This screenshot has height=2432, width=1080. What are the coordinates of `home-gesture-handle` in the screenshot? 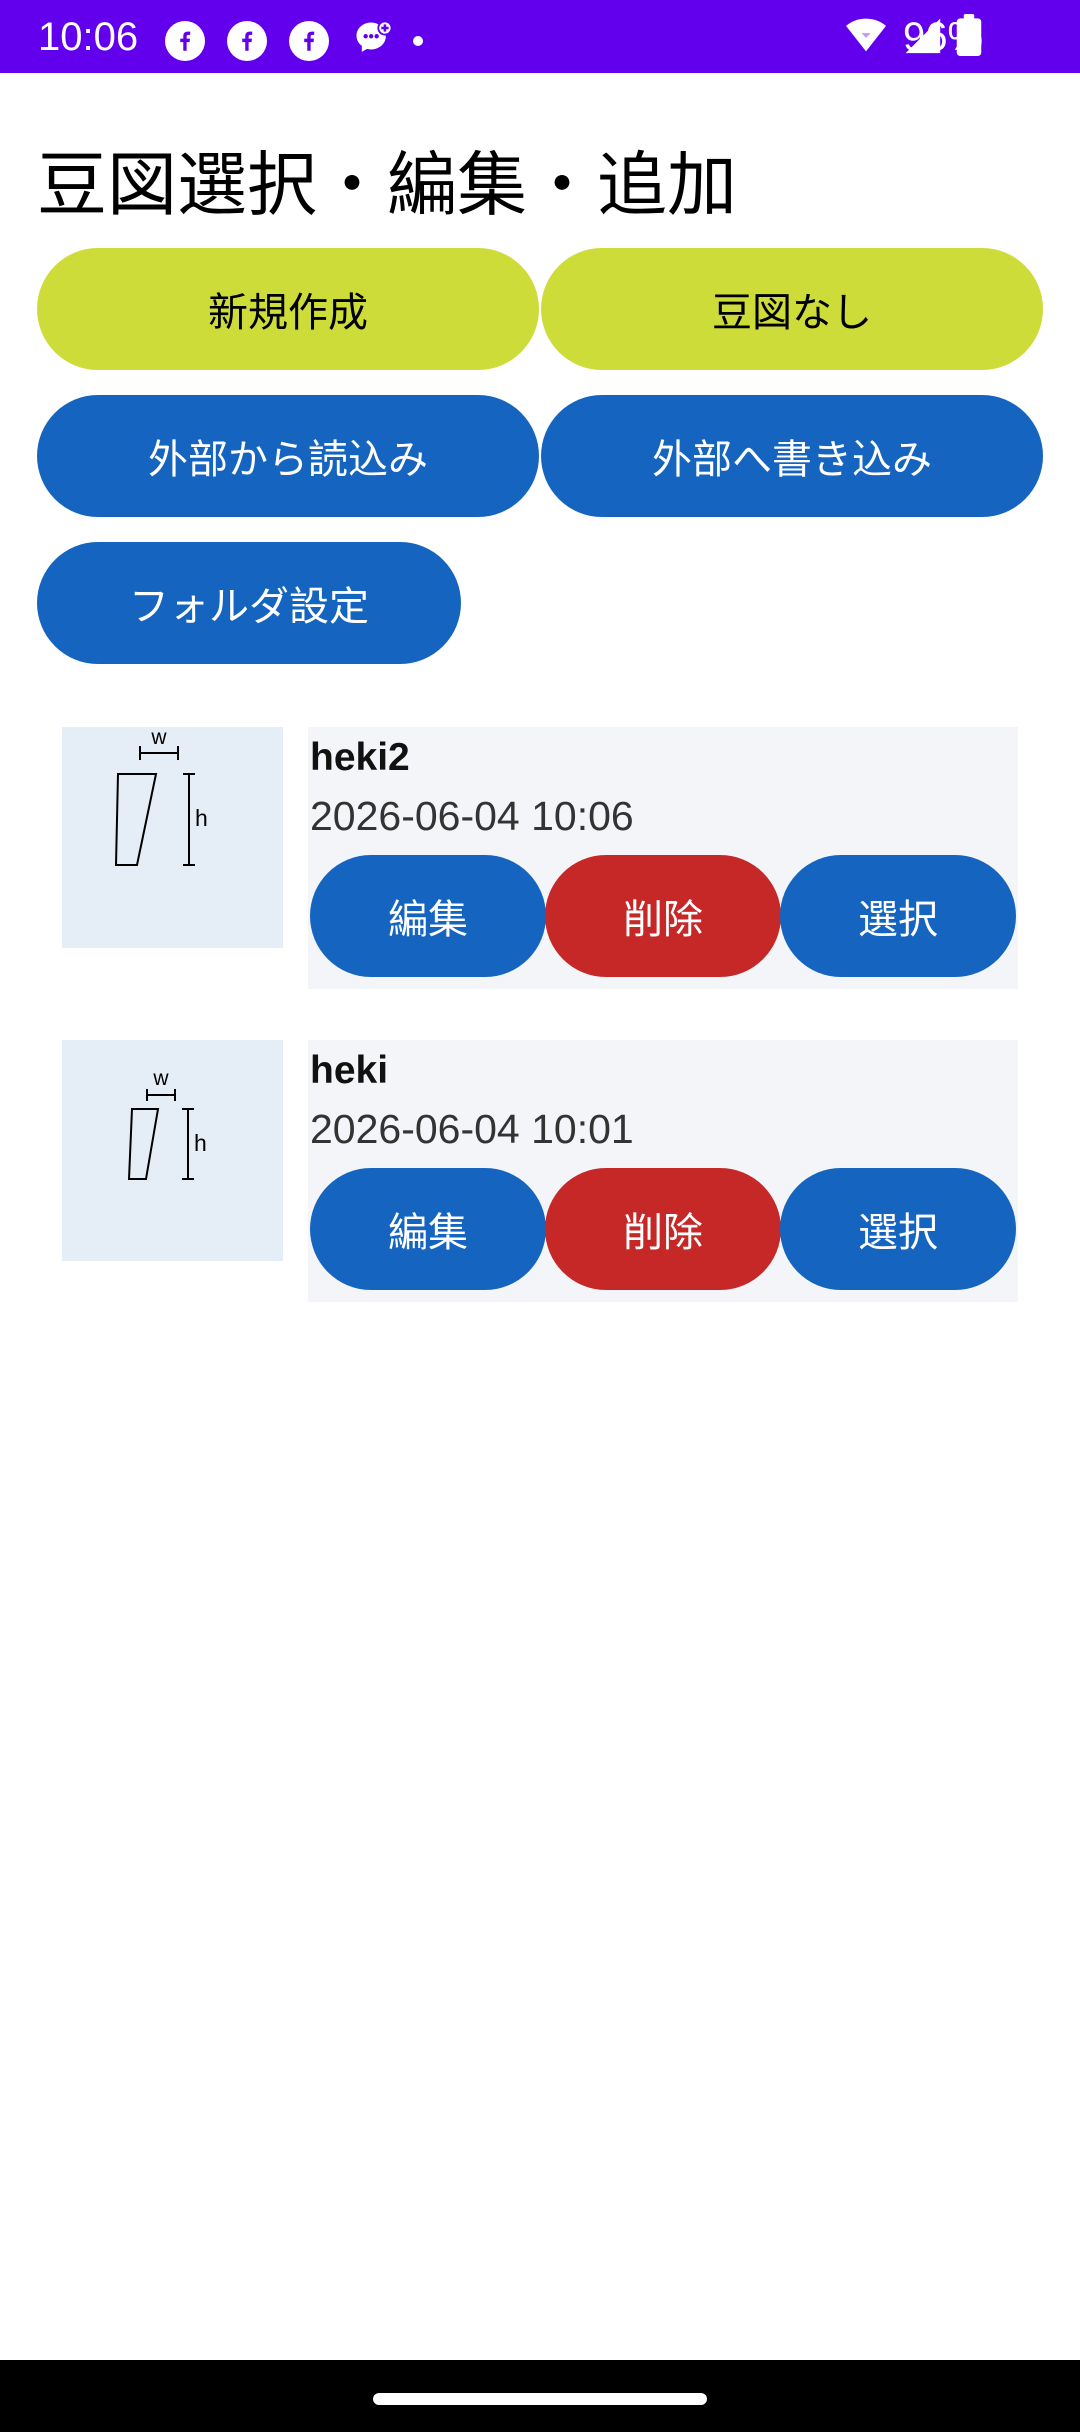 It's located at (540, 2399).